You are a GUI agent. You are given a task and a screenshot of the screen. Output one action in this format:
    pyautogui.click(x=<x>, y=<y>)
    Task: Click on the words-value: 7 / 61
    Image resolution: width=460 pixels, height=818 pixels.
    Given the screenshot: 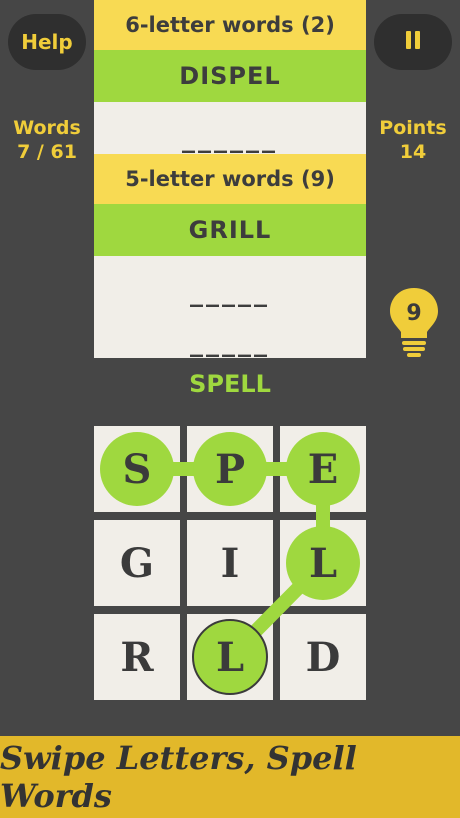 What is the action you would take?
    pyautogui.click(x=47, y=152)
    